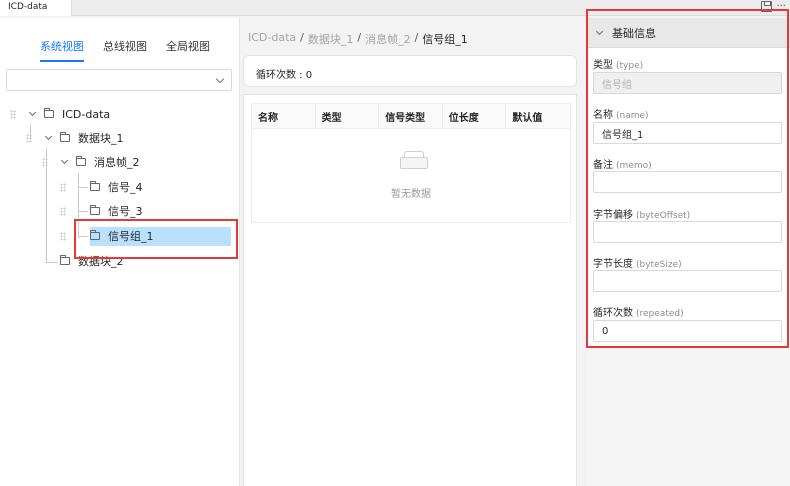  Describe the element at coordinates (188, 50) in the screenshot. I see `tab-global-view: 全局视图` at that location.